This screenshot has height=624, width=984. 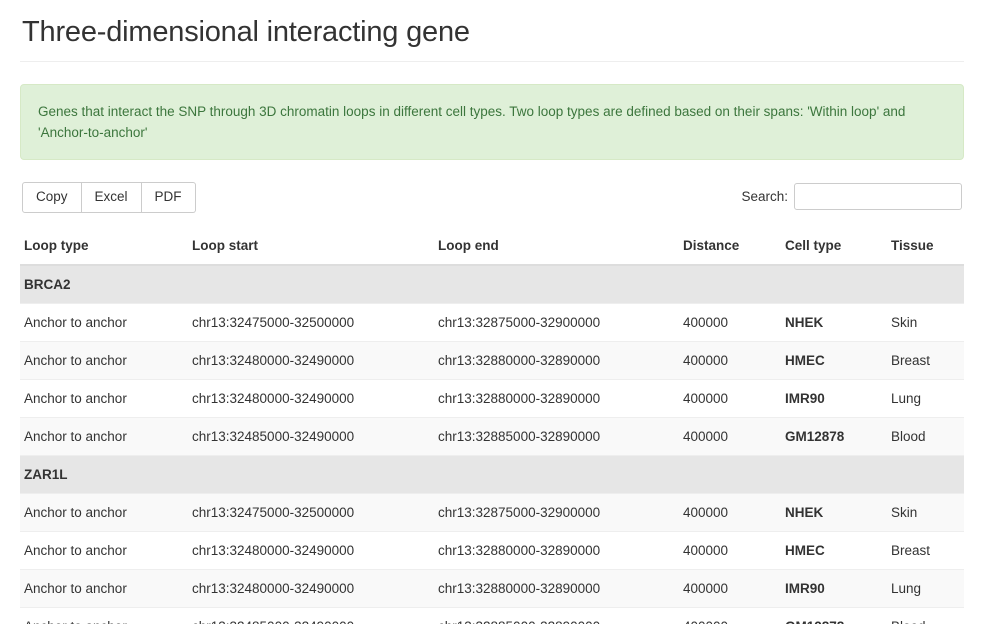 I want to click on search-label: Search:, so click(x=764, y=196).